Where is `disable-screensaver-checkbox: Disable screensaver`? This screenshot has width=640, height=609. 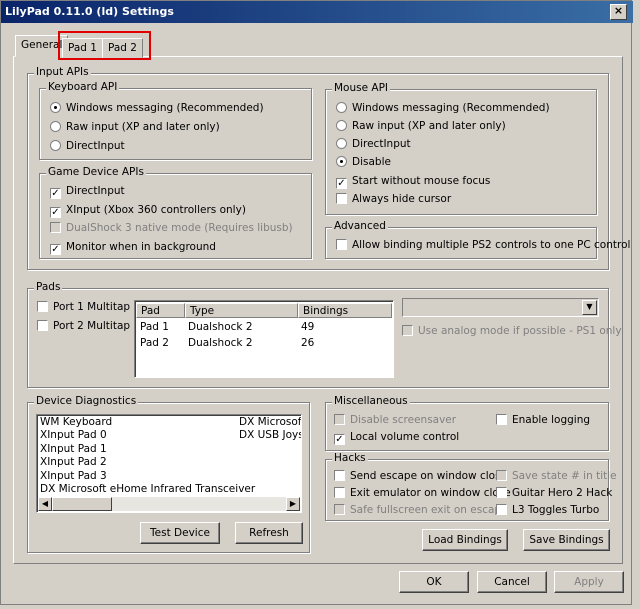
disable-screensaver-checkbox: Disable screensaver is located at coordinates (395, 420).